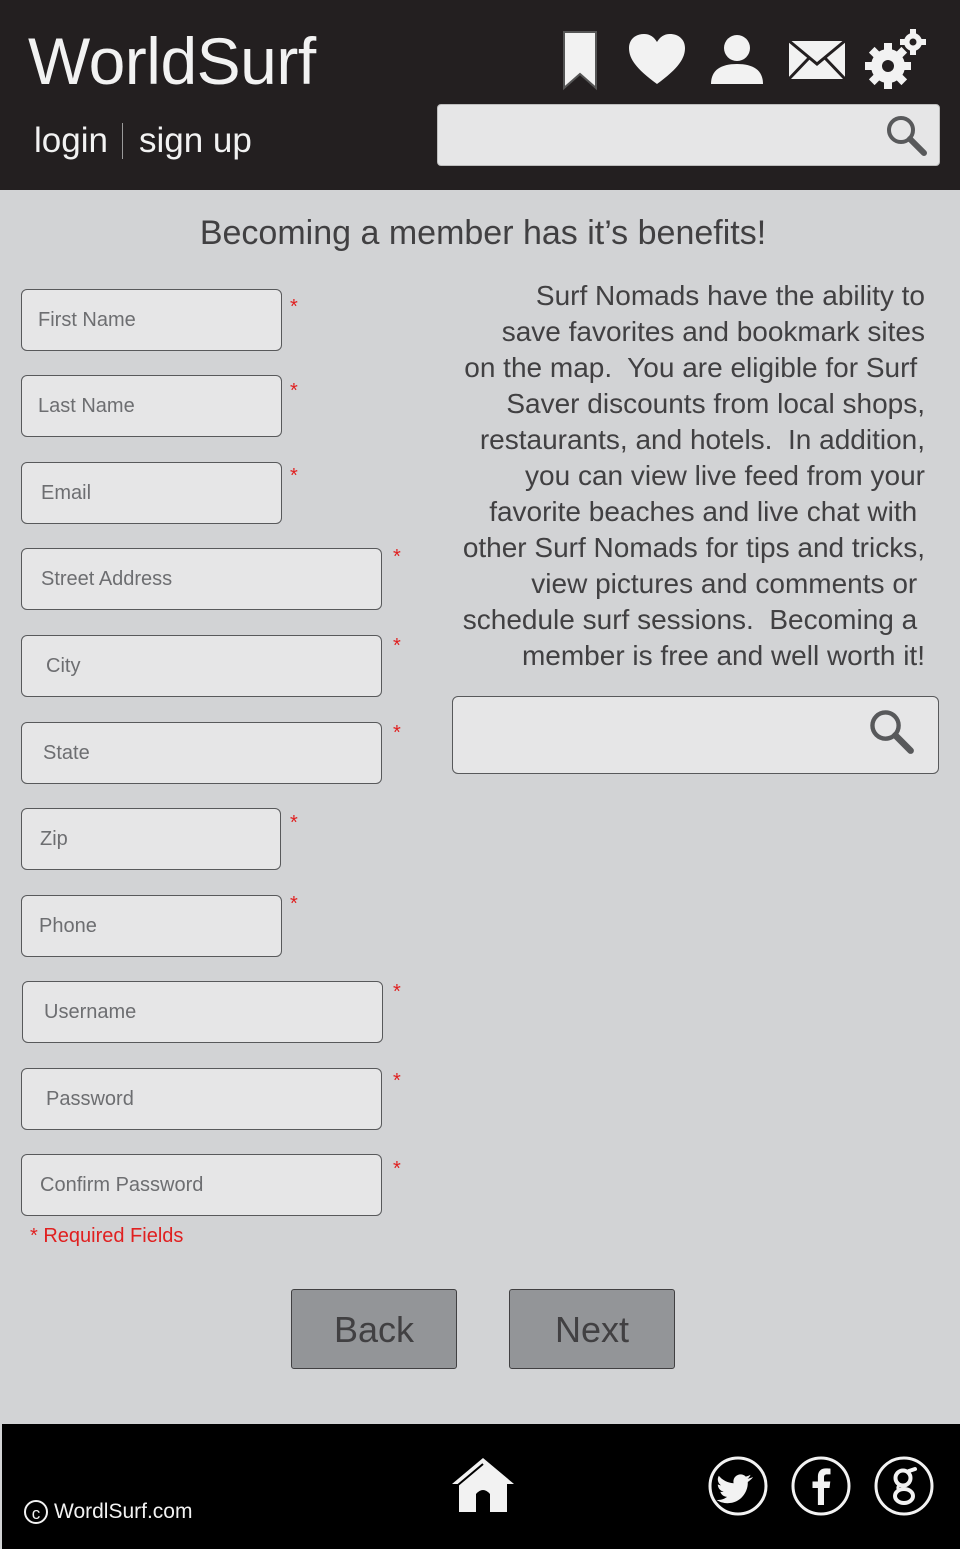  What do you see at coordinates (122, 141) in the screenshot?
I see `auth-divider` at bounding box center [122, 141].